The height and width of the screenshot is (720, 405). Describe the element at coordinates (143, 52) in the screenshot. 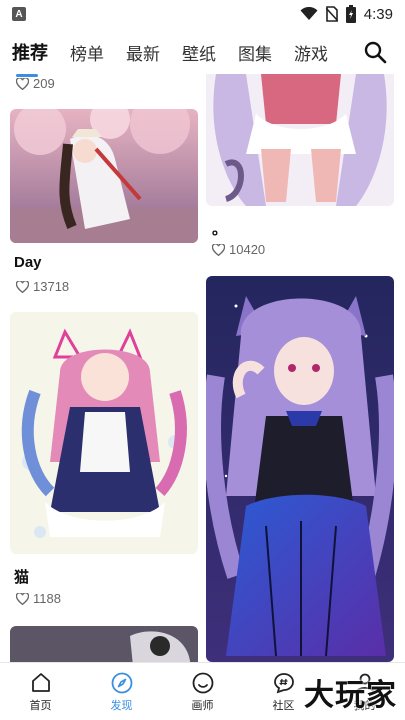

I see `tab-latest: 最新` at that location.